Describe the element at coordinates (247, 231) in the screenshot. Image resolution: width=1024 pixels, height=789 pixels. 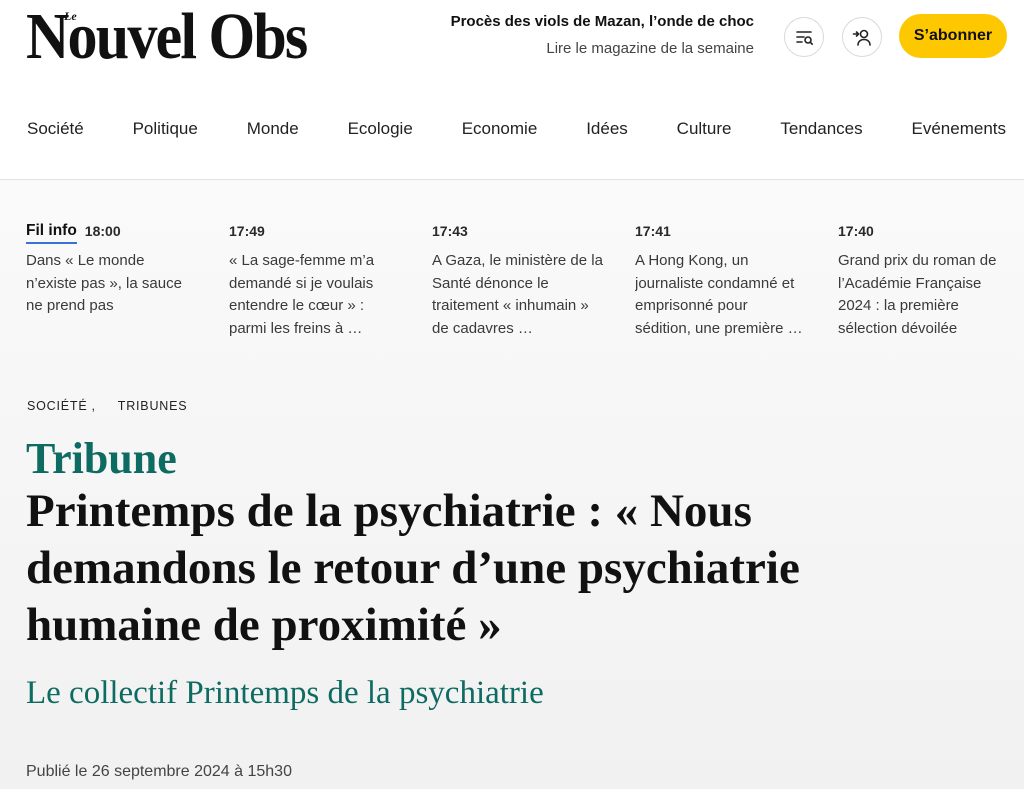
I see `fil-info-time: 17:49` at that location.